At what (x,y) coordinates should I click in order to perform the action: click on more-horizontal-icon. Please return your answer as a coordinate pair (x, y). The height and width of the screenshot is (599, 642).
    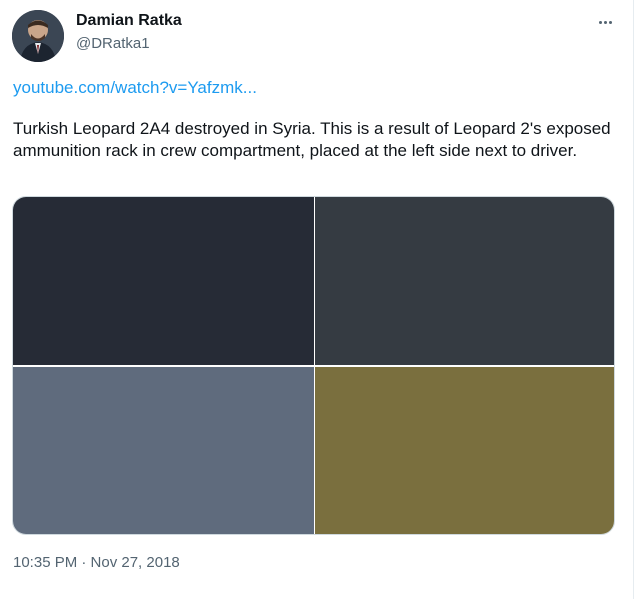
    Looking at the image, I should click on (605, 22).